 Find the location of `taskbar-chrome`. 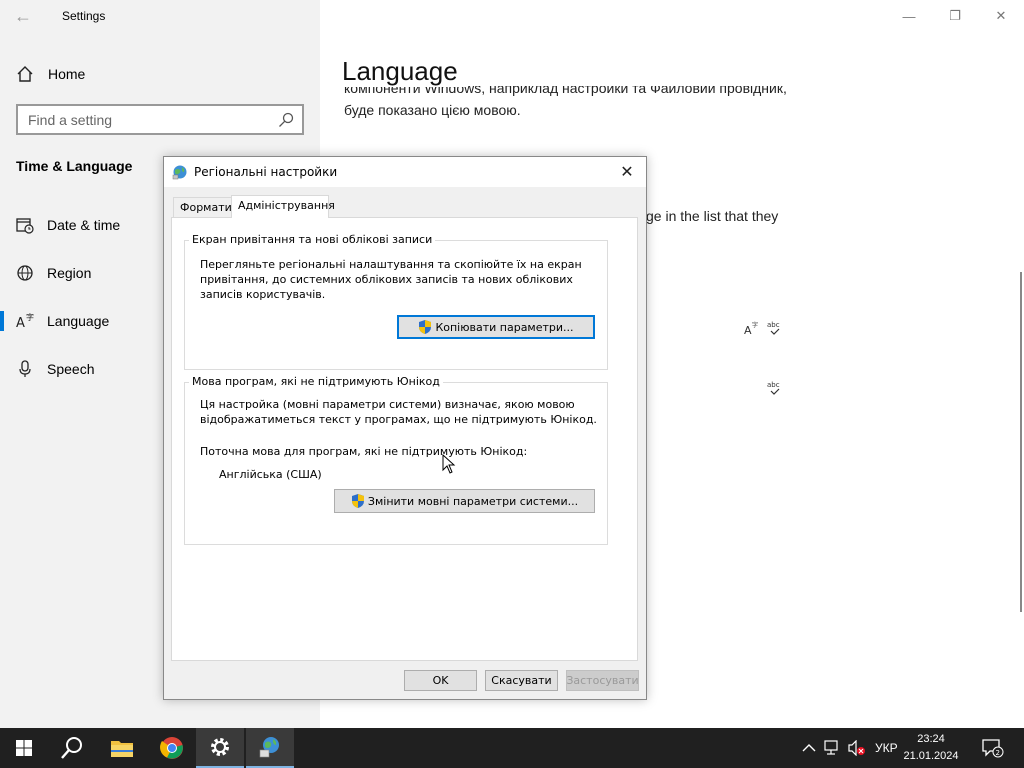

taskbar-chrome is located at coordinates (172, 748).